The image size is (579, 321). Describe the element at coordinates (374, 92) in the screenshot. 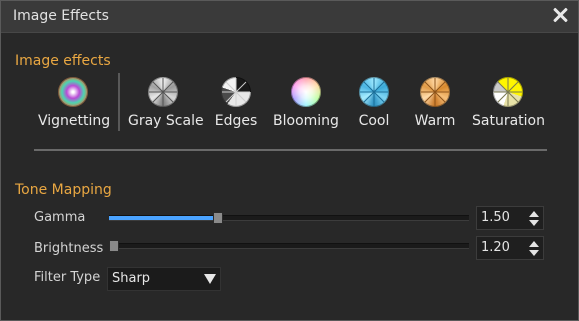

I see `cool-icon` at that location.